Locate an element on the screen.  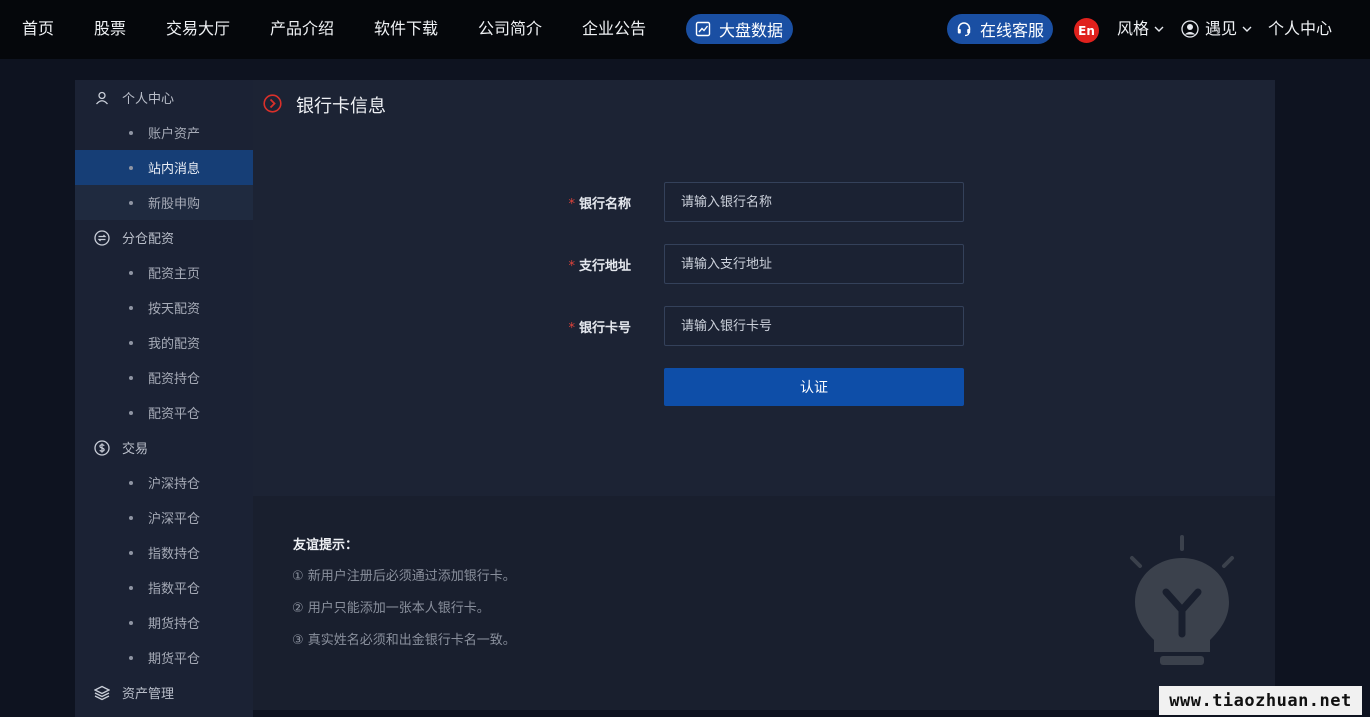
sidebar-item-a-share-positions: 沪深持仓 is located at coordinates (164, 482).